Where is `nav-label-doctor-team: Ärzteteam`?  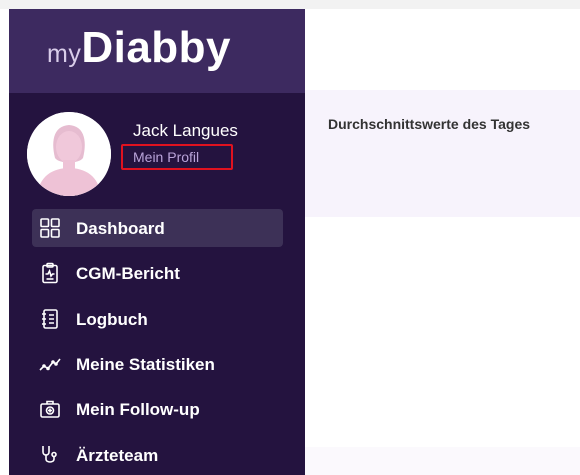 nav-label-doctor-team: Ärzteteam is located at coordinates (117, 455).